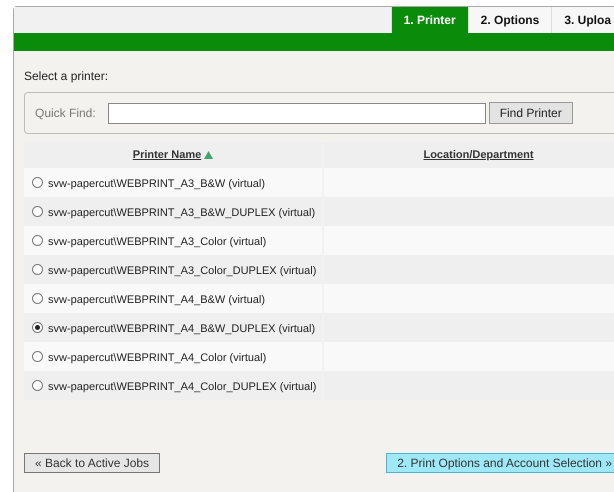  I want to click on printer-name: svw-papercut\WEBPRINT_A4_Color_DUPLEX (virtual), so click(182, 386).